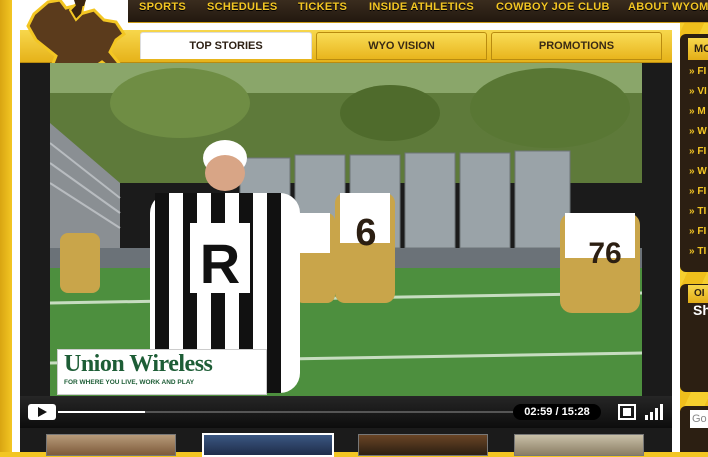  Describe the element at coordinates (226, 45) in the screenshot. I see `tab-top-stories: TOP STORIES` at that location.